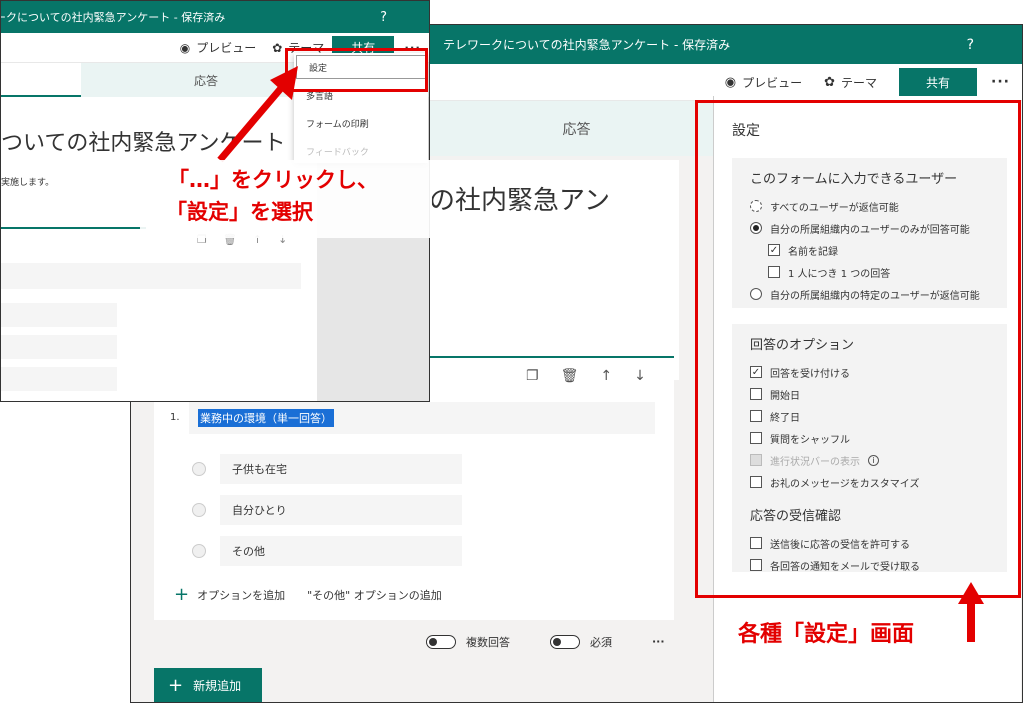  I want to click on delete-icon: 🗑︎, so click(570, 376).